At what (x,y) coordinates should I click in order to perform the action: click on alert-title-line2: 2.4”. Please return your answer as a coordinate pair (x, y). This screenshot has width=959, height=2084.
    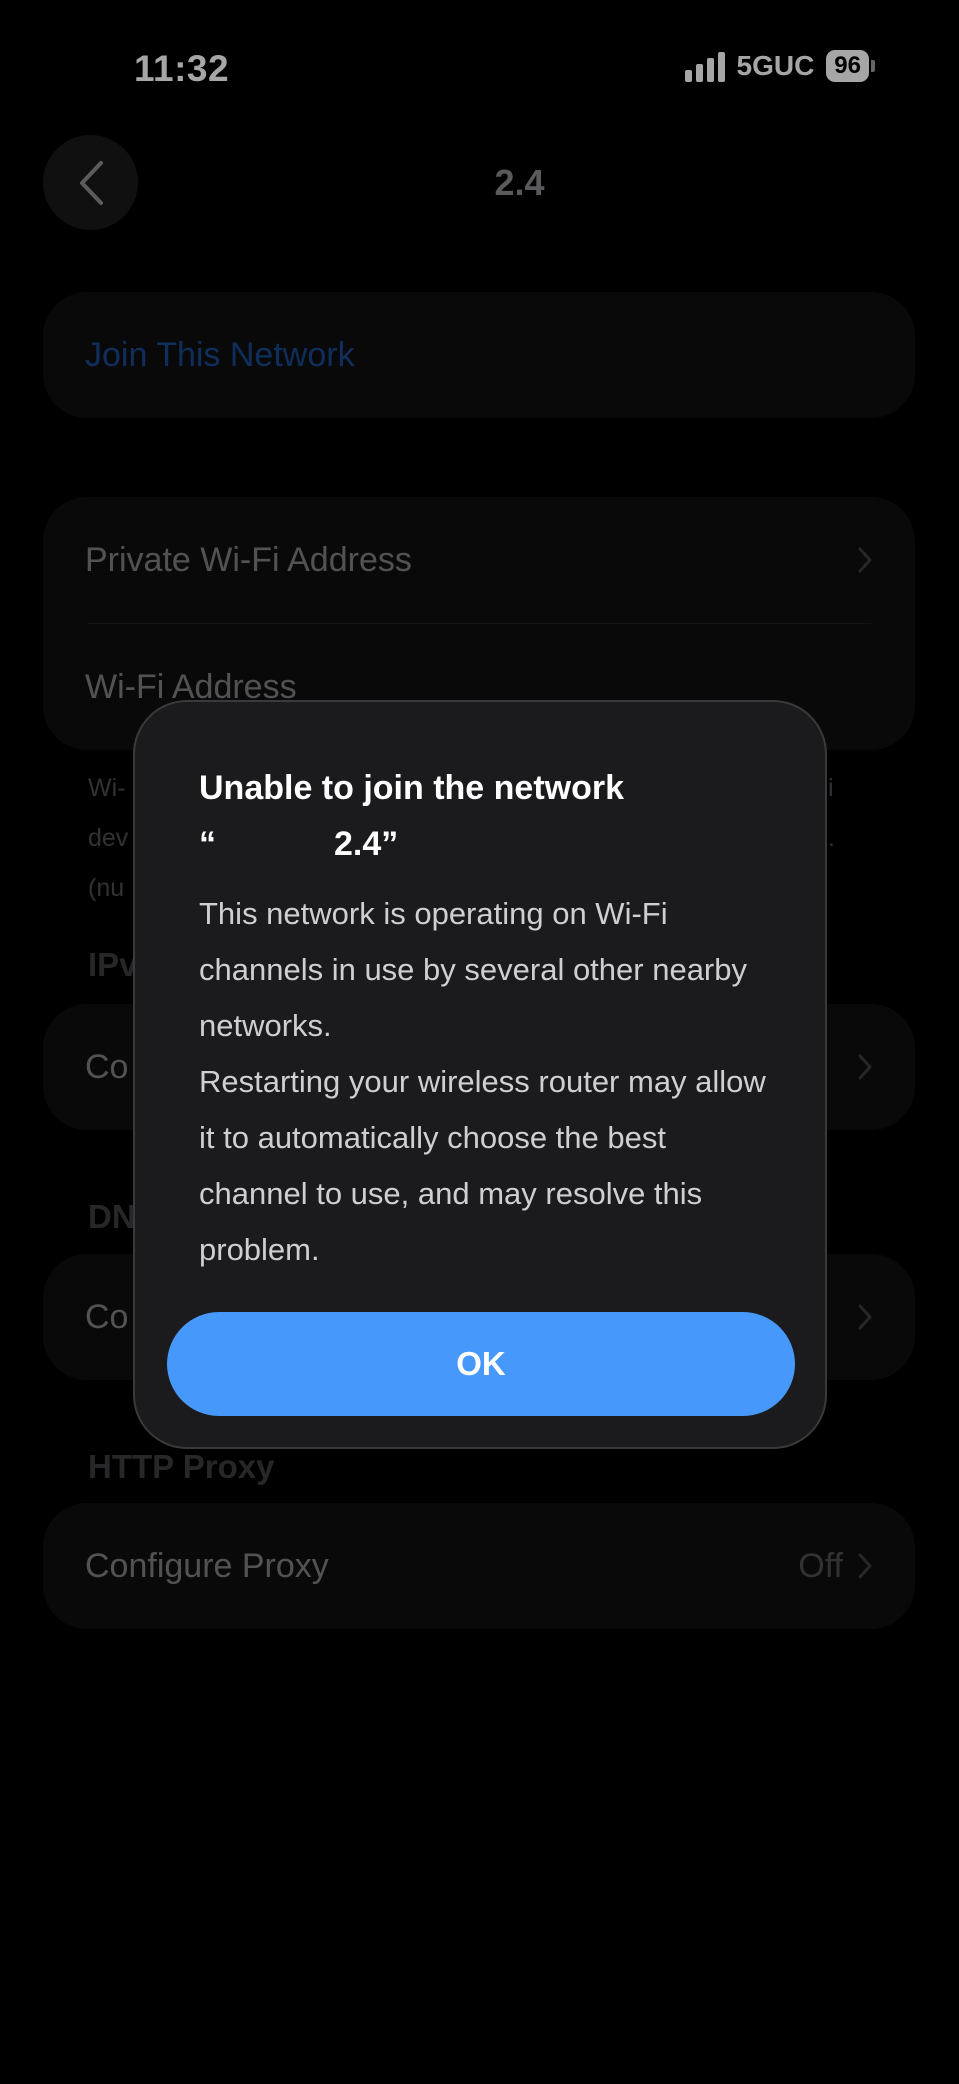
    Looking at the image, I should click on (366, 844).